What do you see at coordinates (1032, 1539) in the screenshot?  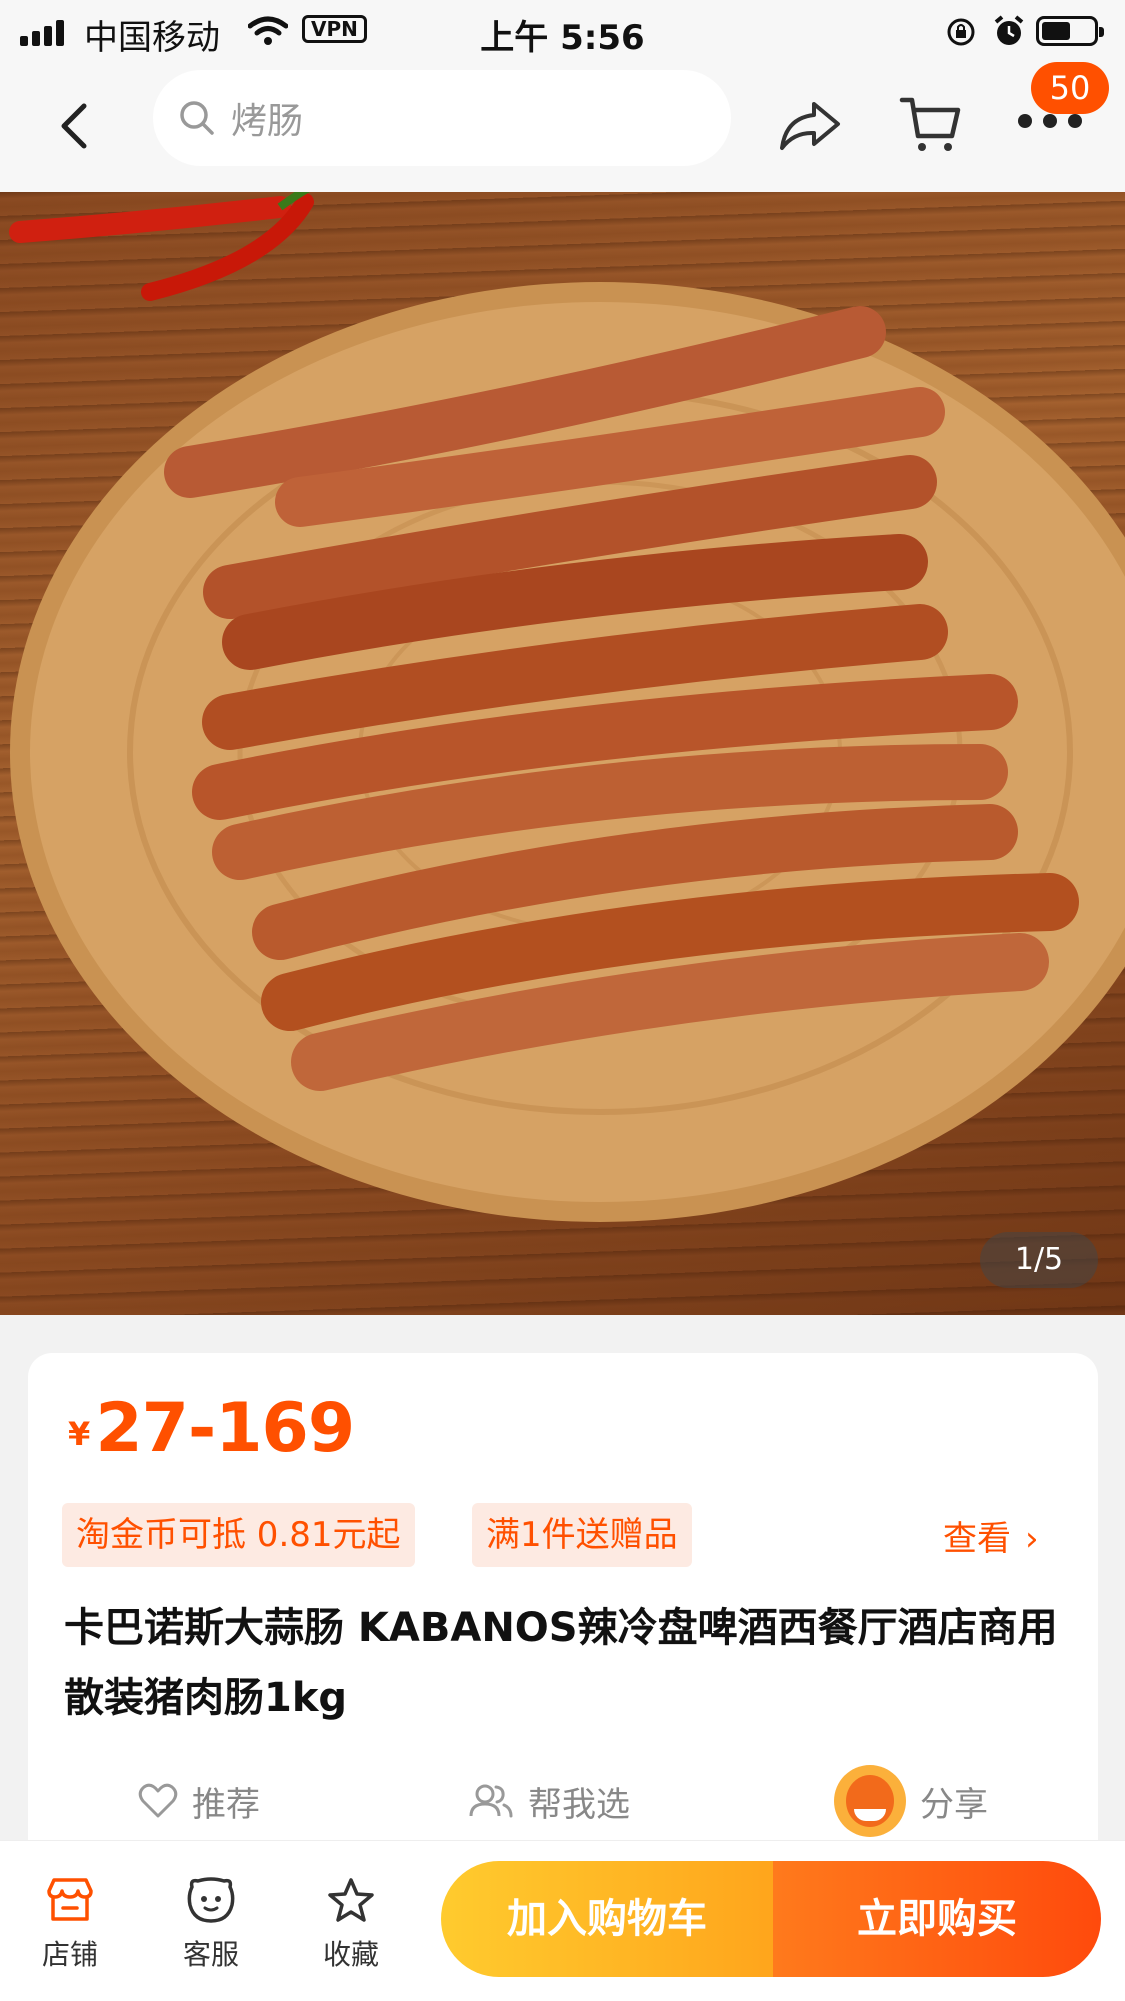 I see `chevron-right-icon: ›` at bounding box center [1032, 1539].